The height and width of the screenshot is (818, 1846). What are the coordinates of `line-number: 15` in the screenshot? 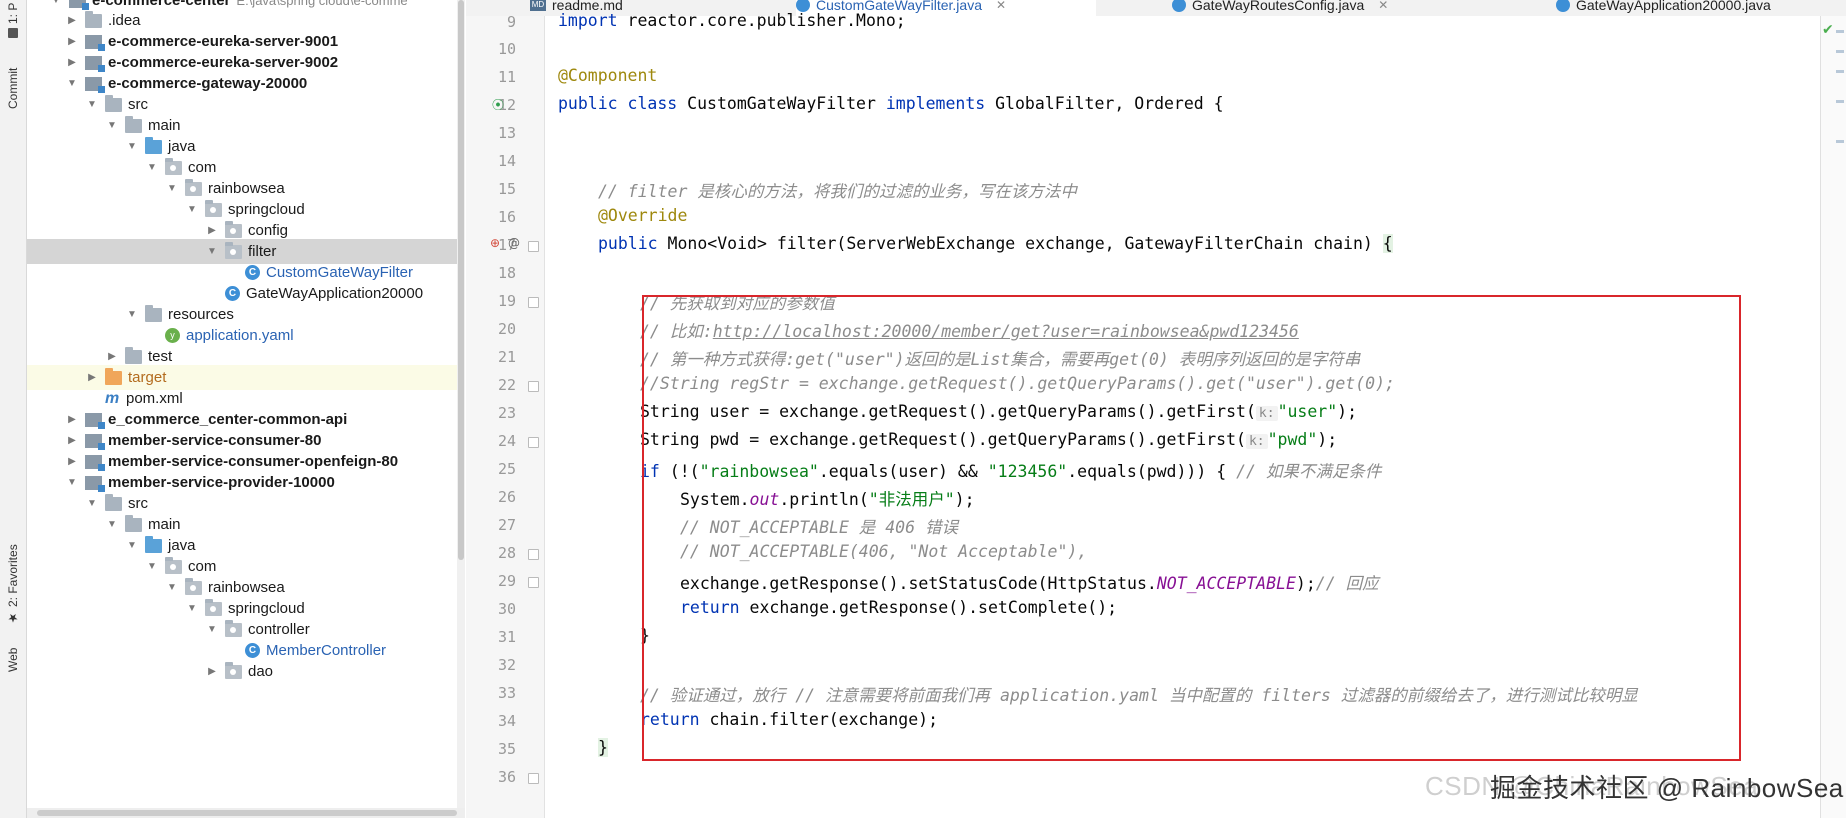 It's located at (506, 189).